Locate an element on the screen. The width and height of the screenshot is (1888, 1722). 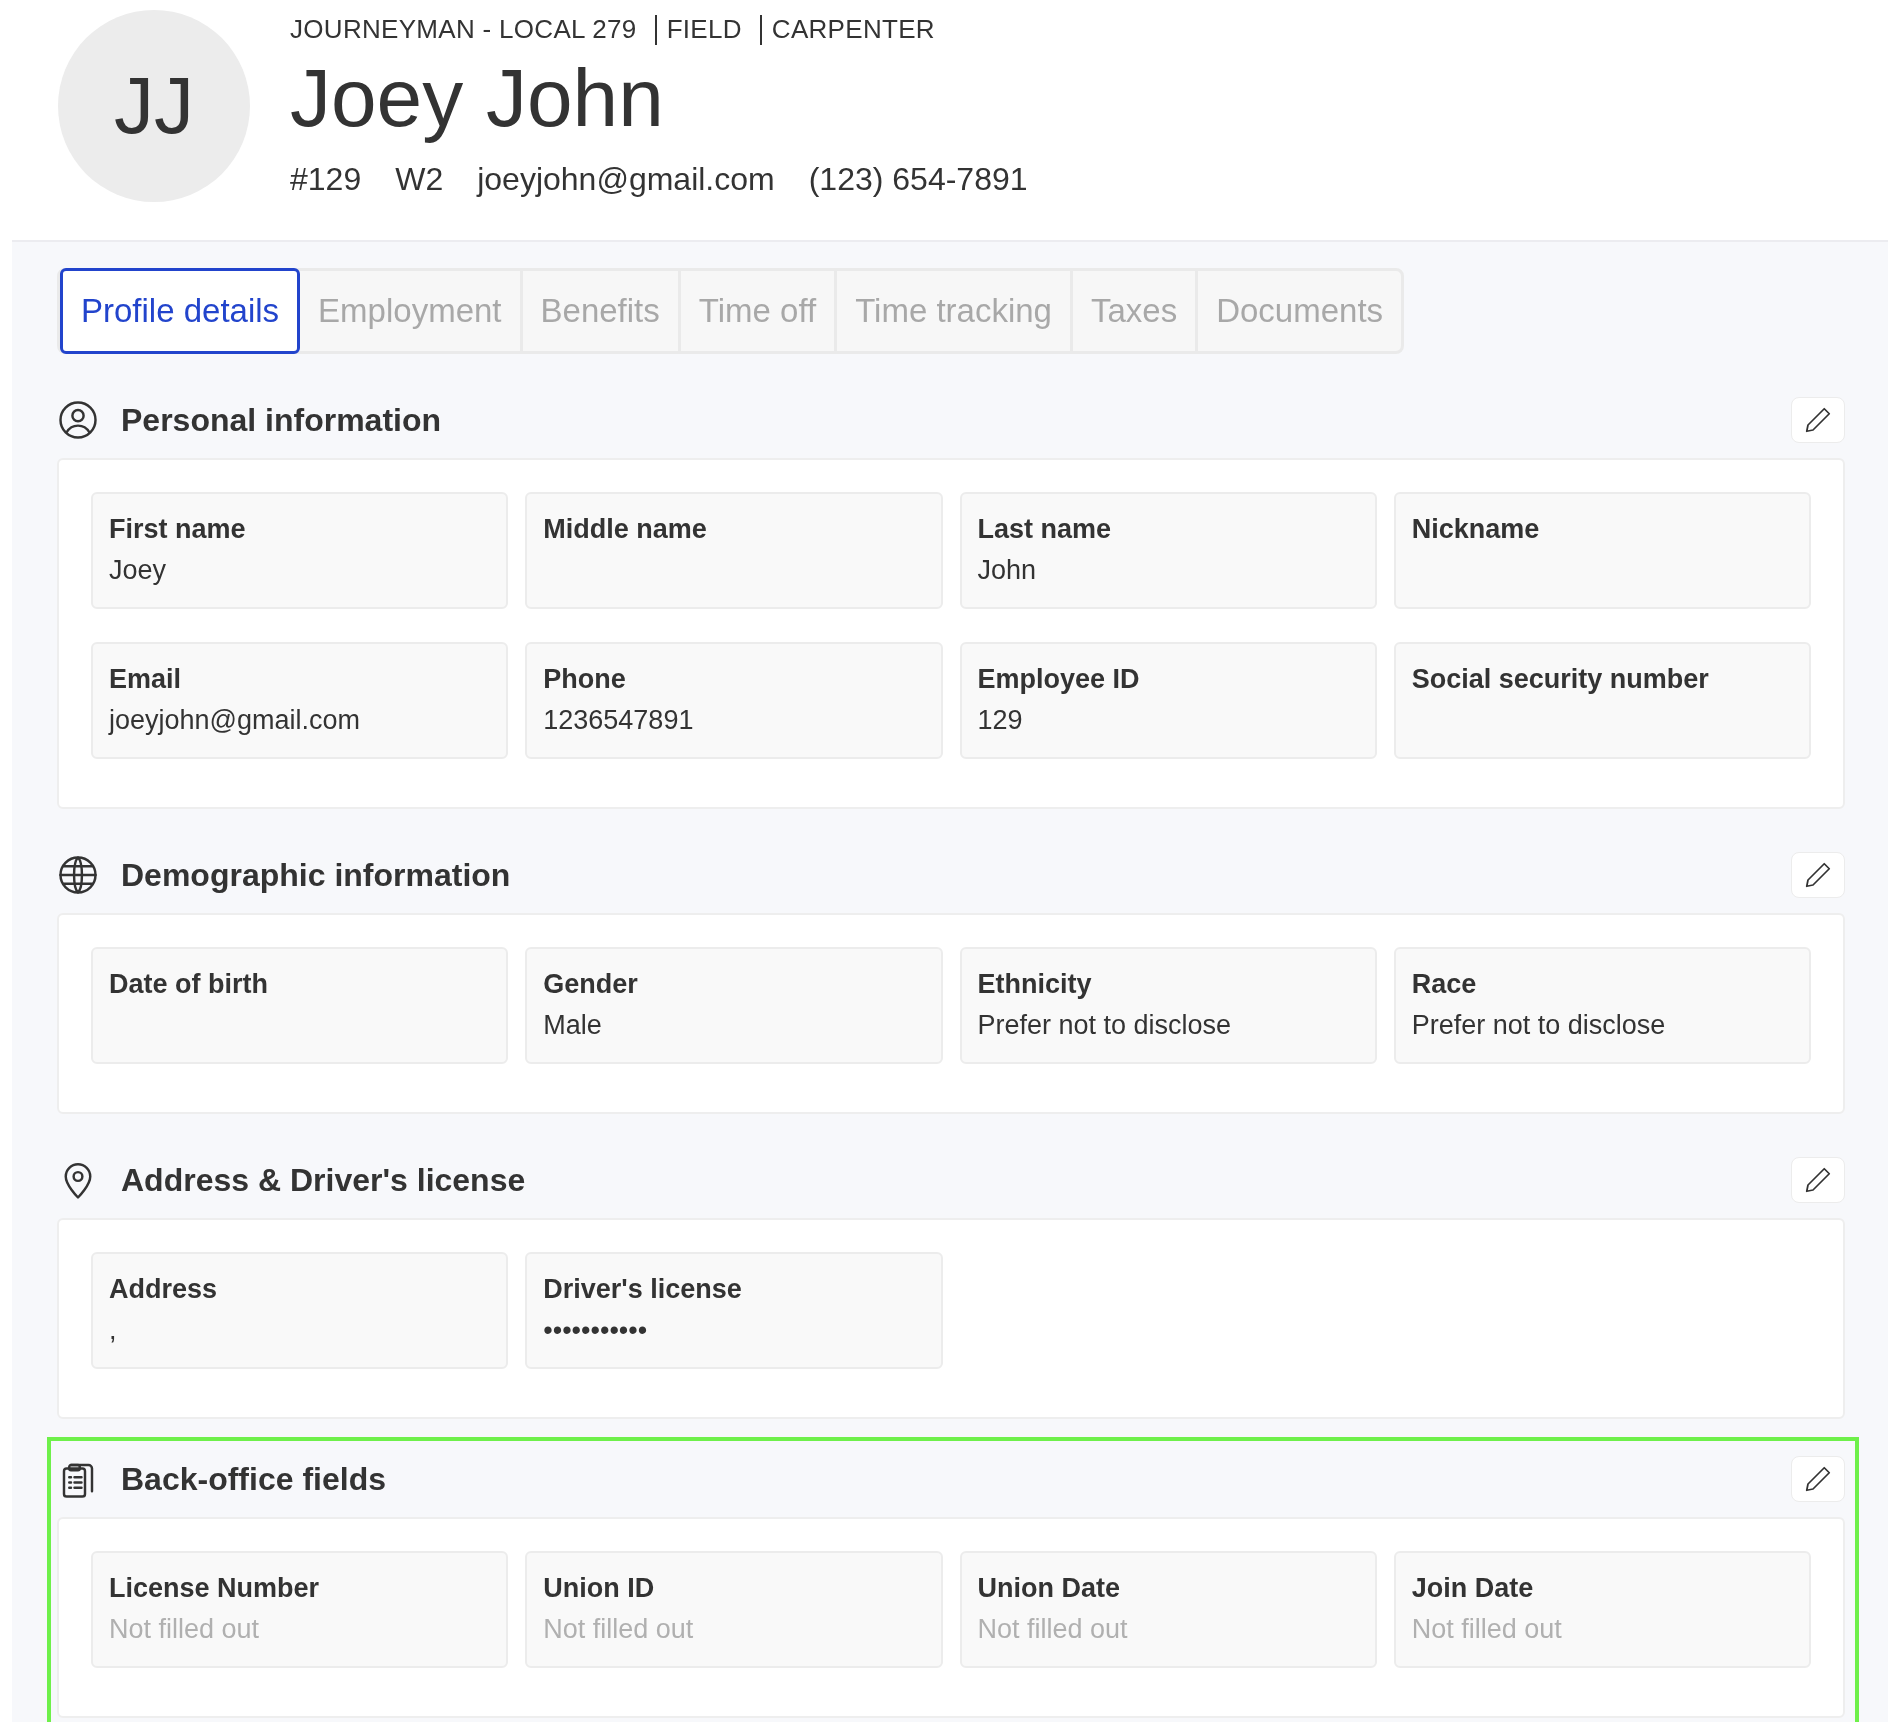
field-label: Gender is located at coordinates (591, 984).